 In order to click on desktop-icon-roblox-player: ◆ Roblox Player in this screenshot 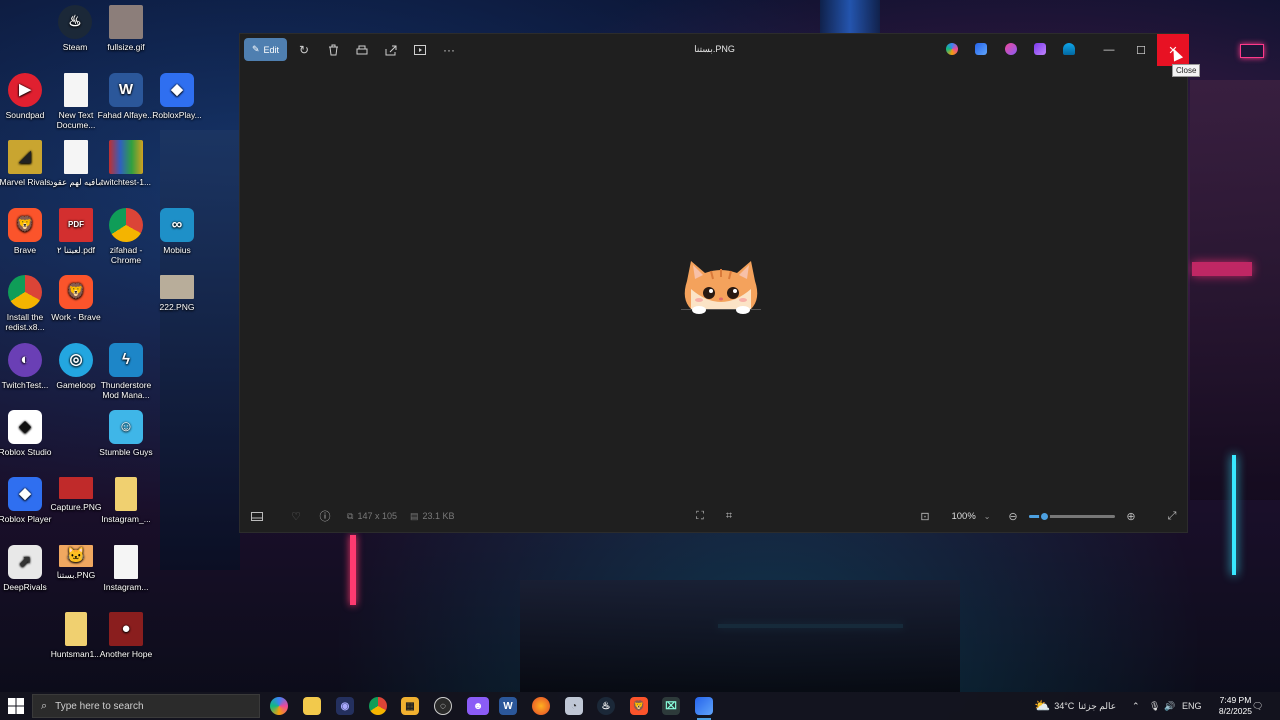, I will do `click(27, 500)`.